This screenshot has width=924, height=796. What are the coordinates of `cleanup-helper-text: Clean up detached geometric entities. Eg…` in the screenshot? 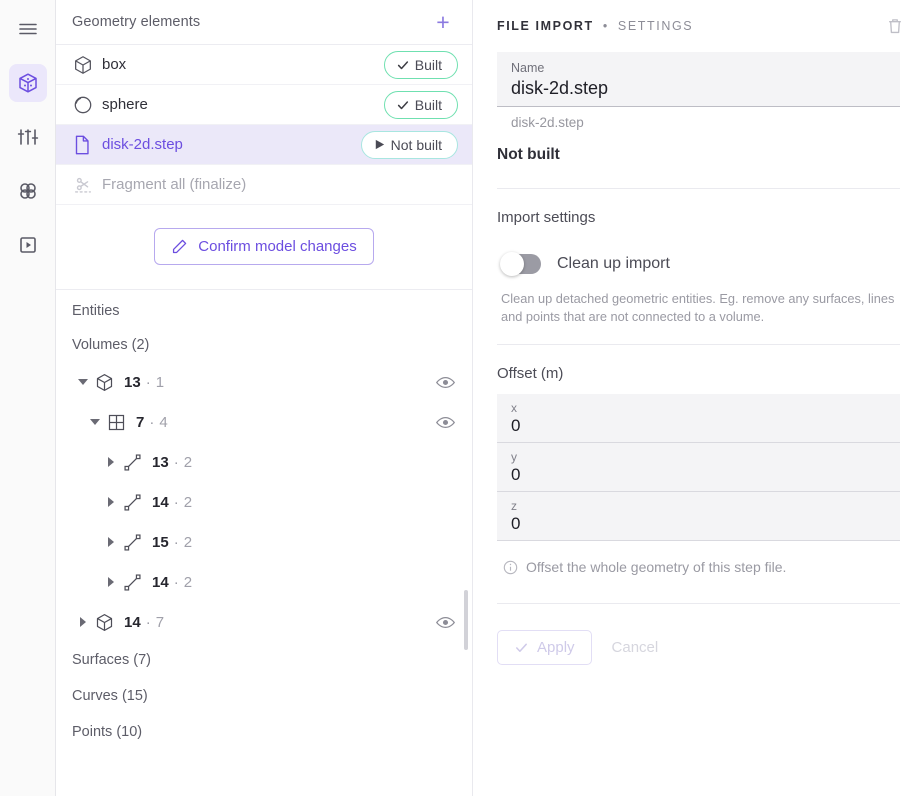 It's located at (698, 308).